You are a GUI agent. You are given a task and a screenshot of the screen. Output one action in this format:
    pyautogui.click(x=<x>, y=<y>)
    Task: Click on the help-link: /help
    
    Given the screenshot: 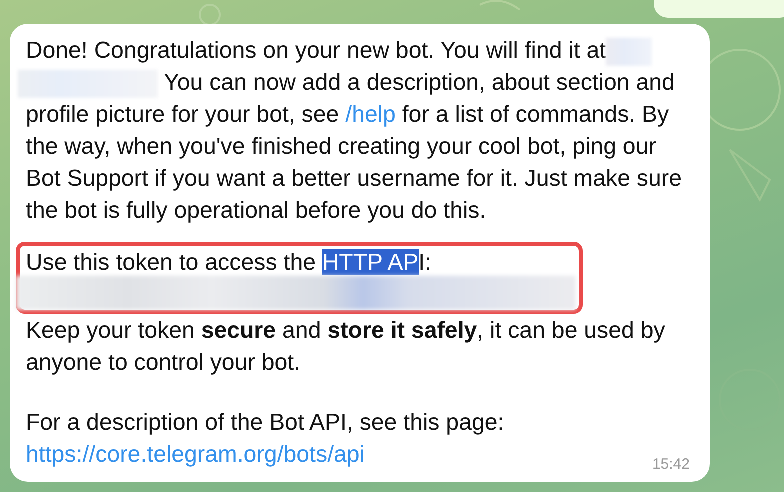 What is the action you would take?
    pyautogui.click(x=371, y=114)
    